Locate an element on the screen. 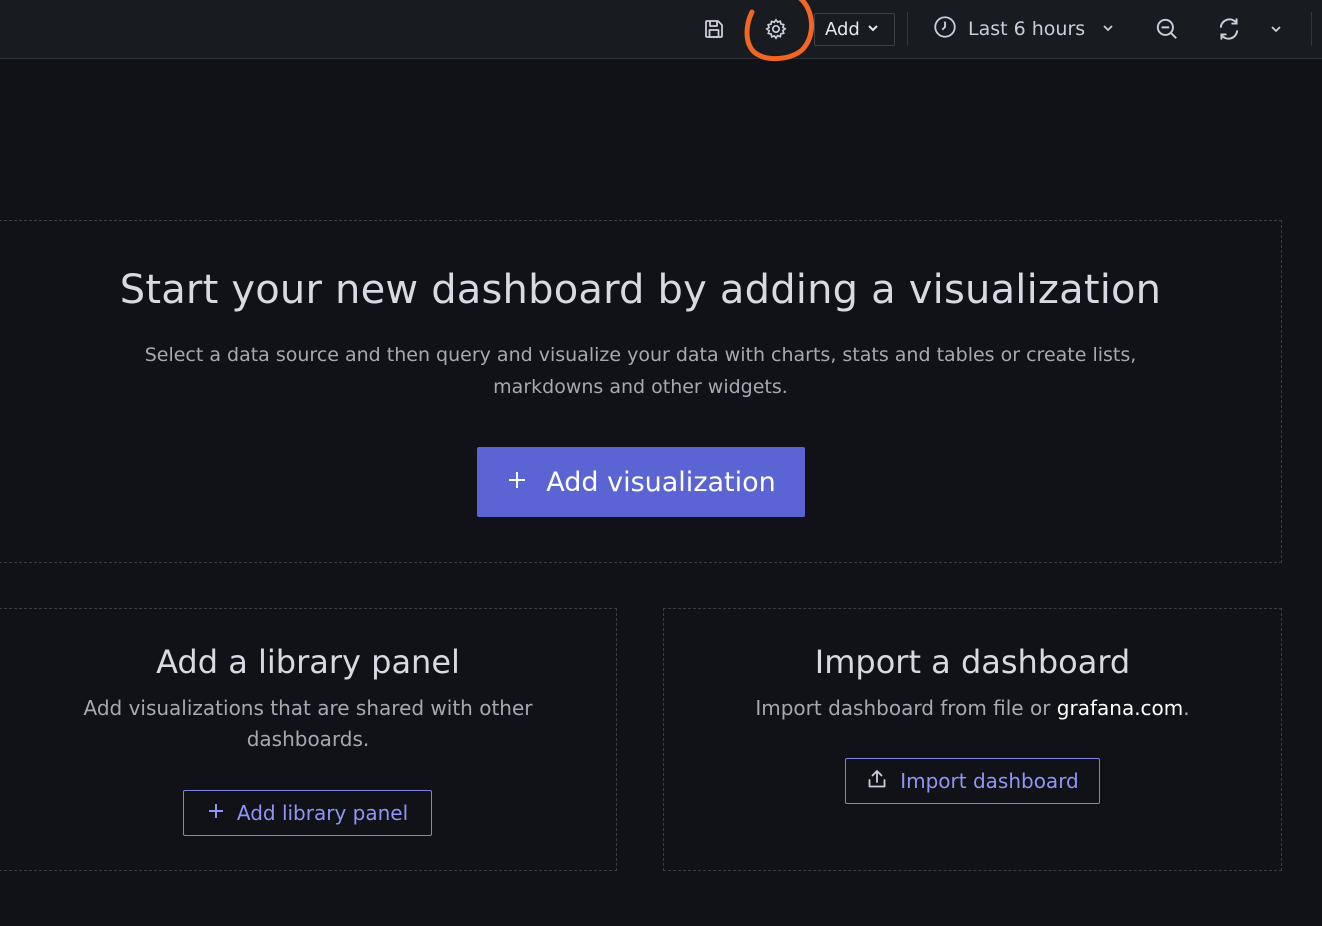 This screenshot has height=926, width=1322. add-visualization-button: Add visualization is located at coordinates (641, 482).